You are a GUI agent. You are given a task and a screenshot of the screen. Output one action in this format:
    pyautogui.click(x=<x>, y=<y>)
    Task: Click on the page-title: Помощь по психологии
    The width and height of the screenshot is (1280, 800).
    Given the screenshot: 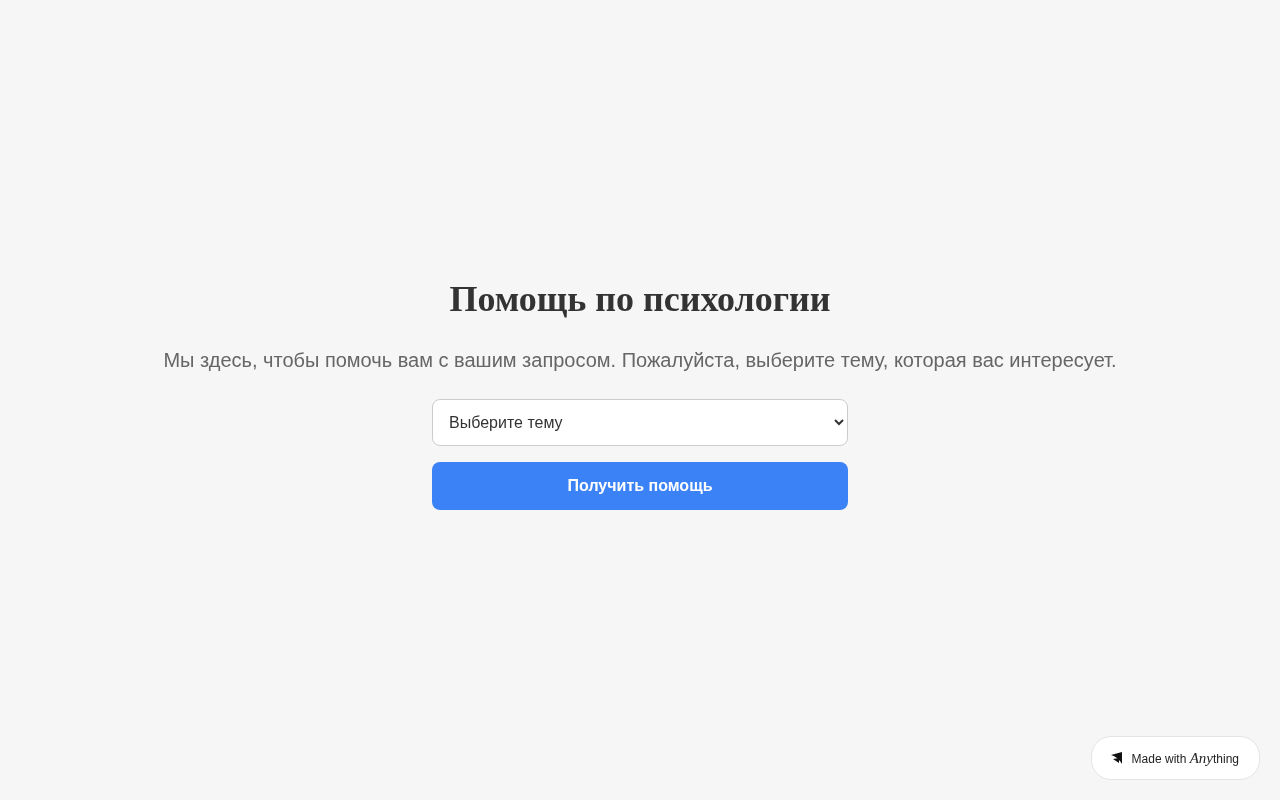 What is the action you would take?
    pyautogui.click(x=640, y=299)
    